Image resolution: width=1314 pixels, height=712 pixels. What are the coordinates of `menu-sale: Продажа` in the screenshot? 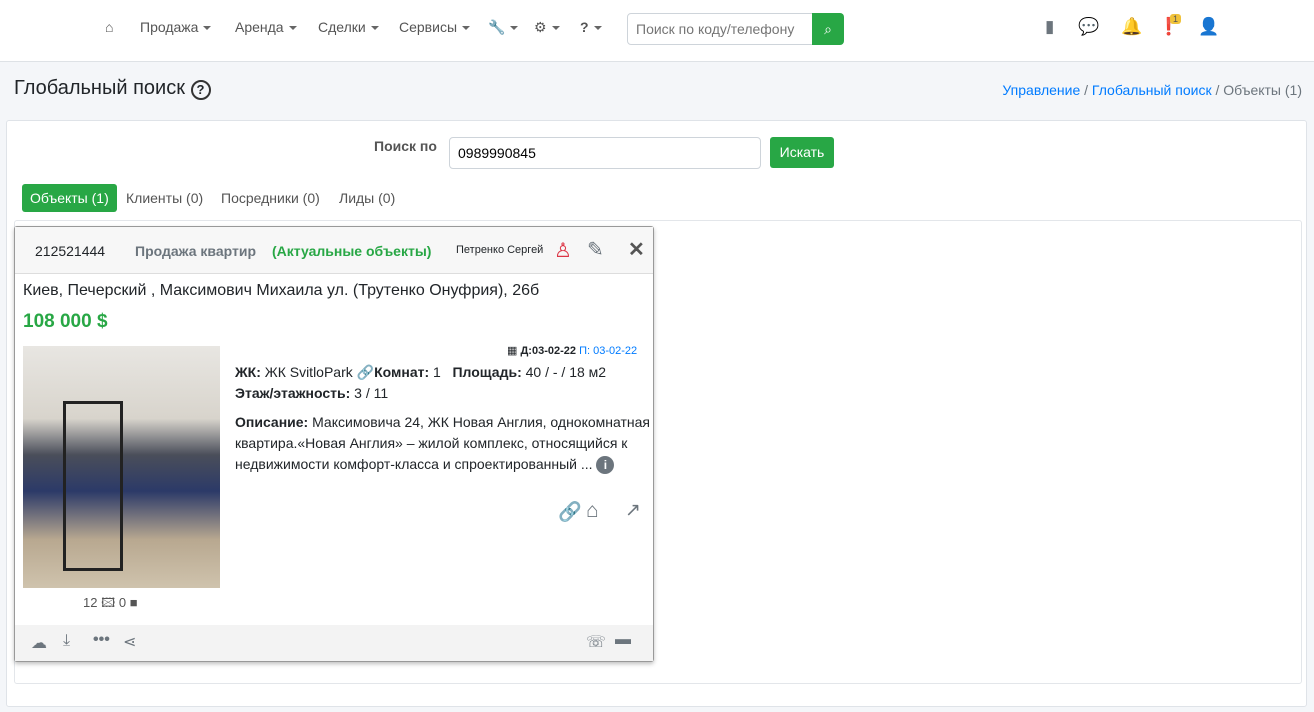 It's located at (175, 27).